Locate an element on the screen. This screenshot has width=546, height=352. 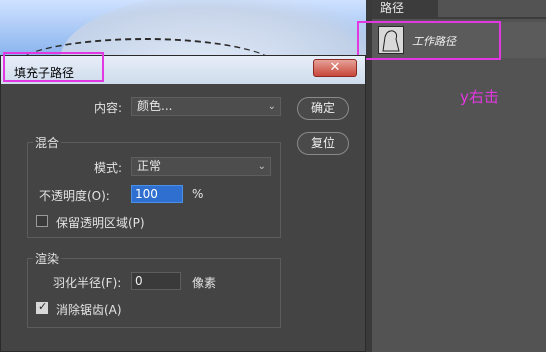
mode-label: 模式: is located at coordinates (108, 168).